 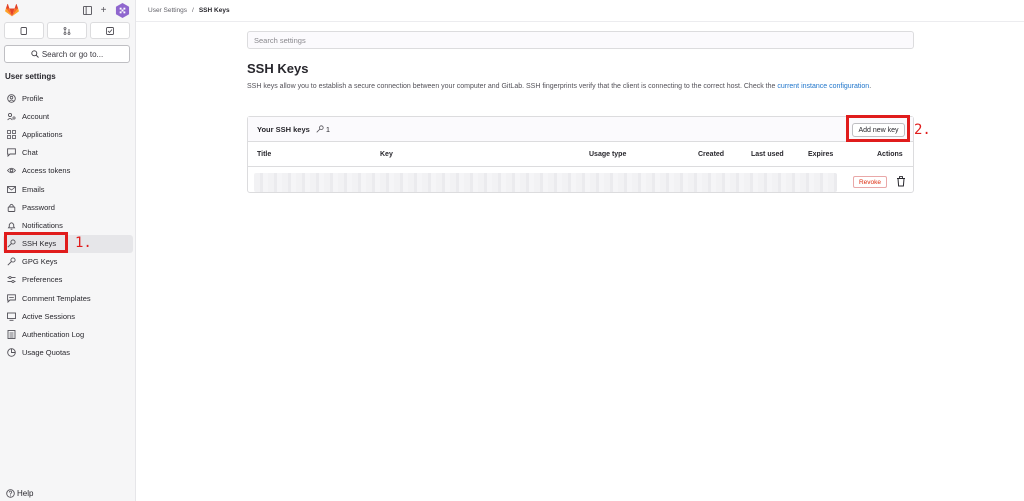 What do you see at coordinates (11, 352) in the screenshot?
I see `quota-icon` at bounding box center [11, 352].